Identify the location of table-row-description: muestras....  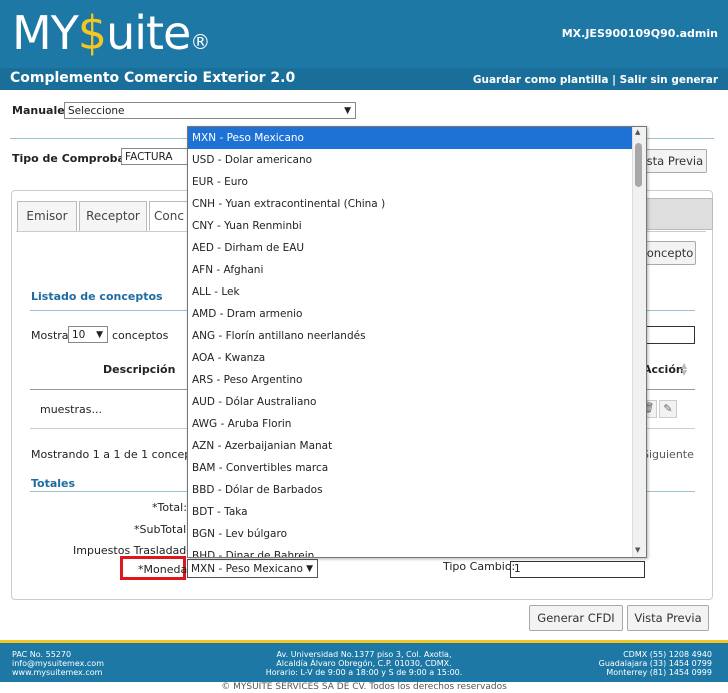
(71, 409).